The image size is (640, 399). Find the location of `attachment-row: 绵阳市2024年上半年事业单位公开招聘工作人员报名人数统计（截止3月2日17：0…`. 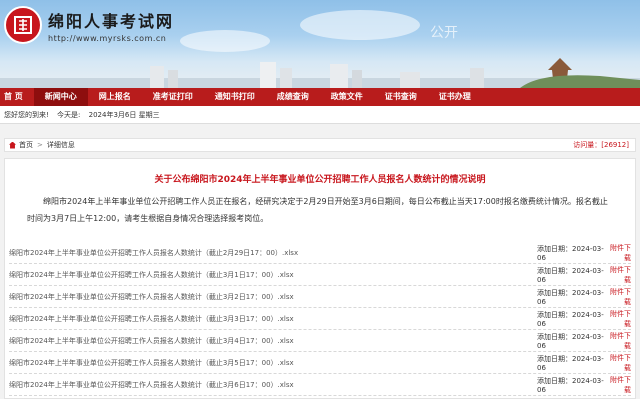

attachment-row: 绵阳市2024年上半年事业单位公开招聘工作人员报名人数统计（截止3月2日17：0… is located at coordinates (320, 297).